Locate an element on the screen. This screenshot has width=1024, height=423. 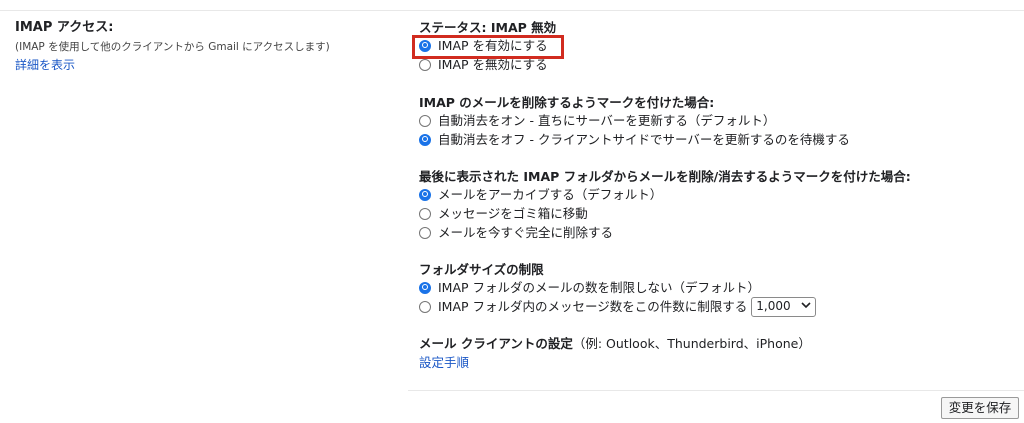
disable-imap-option: IMAP を無効にする is located at coordinates (719, 64).